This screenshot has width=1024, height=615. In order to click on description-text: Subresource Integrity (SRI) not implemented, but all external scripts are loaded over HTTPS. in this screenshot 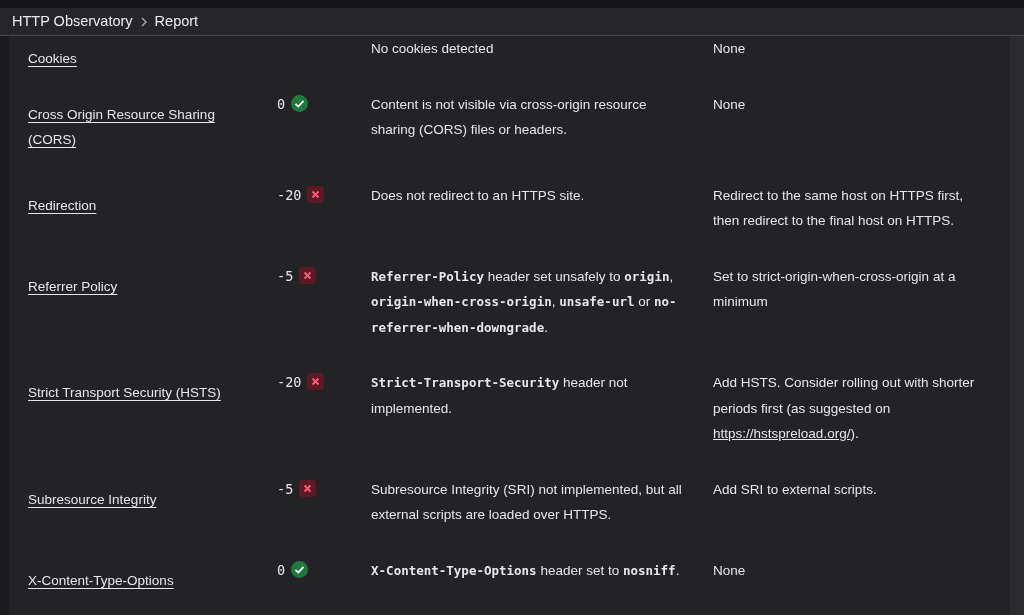, I will do `click(526, 501)`.